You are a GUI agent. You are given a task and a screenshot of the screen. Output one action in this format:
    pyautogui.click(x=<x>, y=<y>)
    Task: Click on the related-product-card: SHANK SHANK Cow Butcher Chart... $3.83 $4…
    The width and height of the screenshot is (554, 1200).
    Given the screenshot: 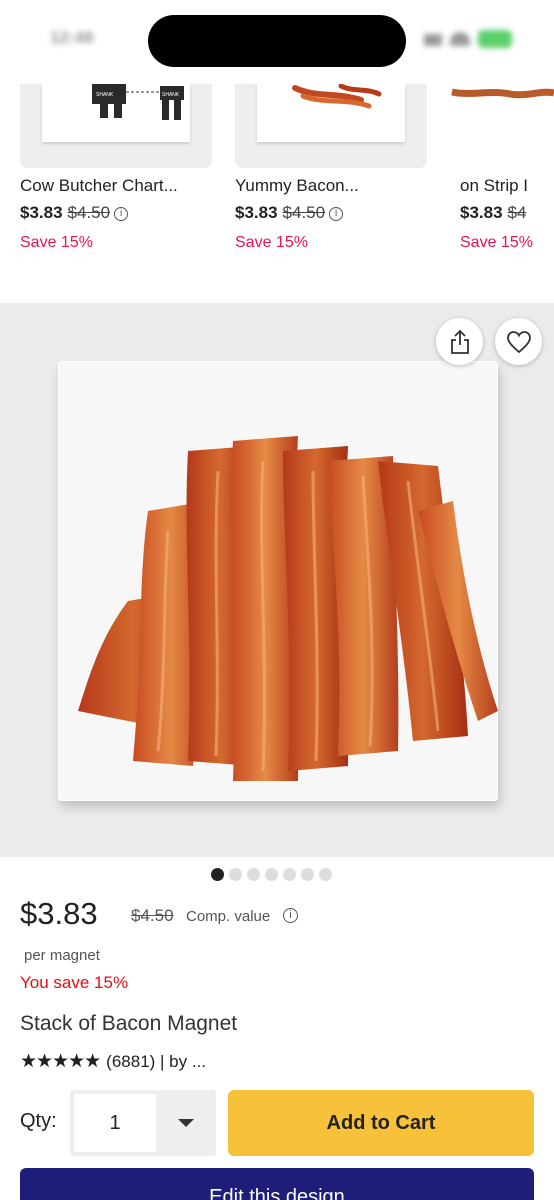 What is the action you would take?
    pyautogui.click(x=116, y=174)
    